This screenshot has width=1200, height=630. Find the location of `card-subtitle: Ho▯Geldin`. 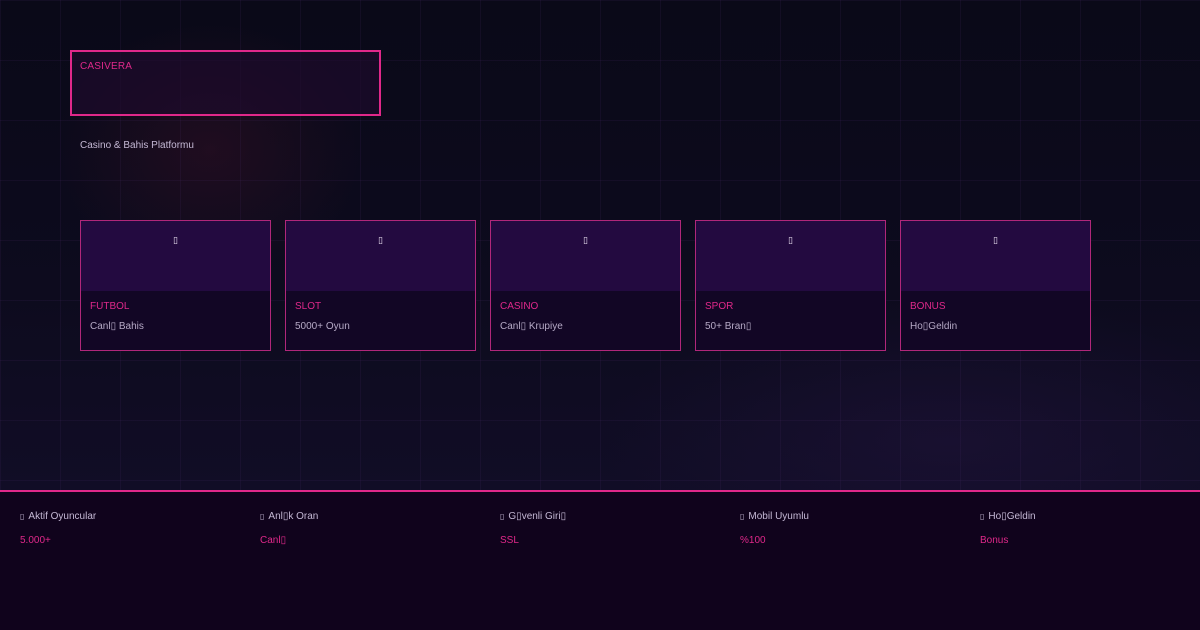

card-subtitle: Ho▯Geldin is located at coordinates (934, 326).